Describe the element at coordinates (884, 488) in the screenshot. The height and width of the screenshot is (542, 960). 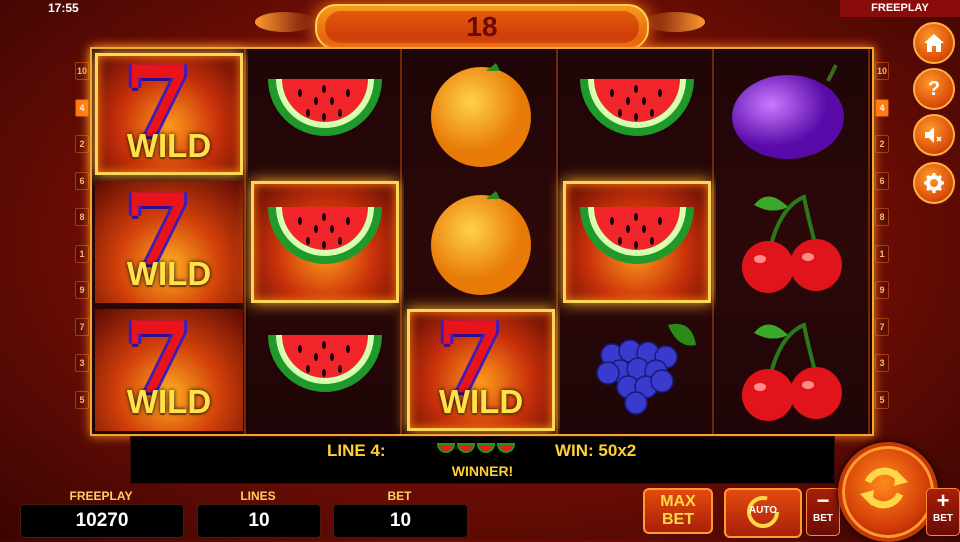
I see `spin-icon` at that location.